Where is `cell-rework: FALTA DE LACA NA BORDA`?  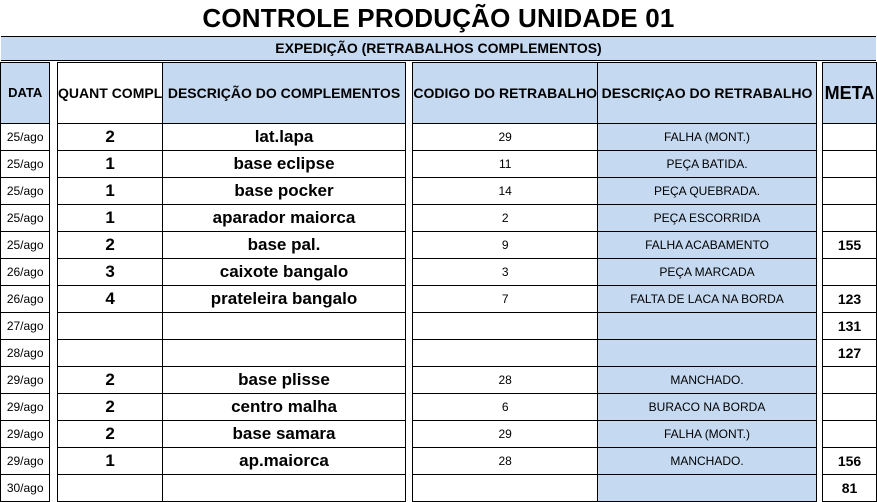
cell-rework: FALTA DE LACA NA BORDA is located at coordinates (707, 299).